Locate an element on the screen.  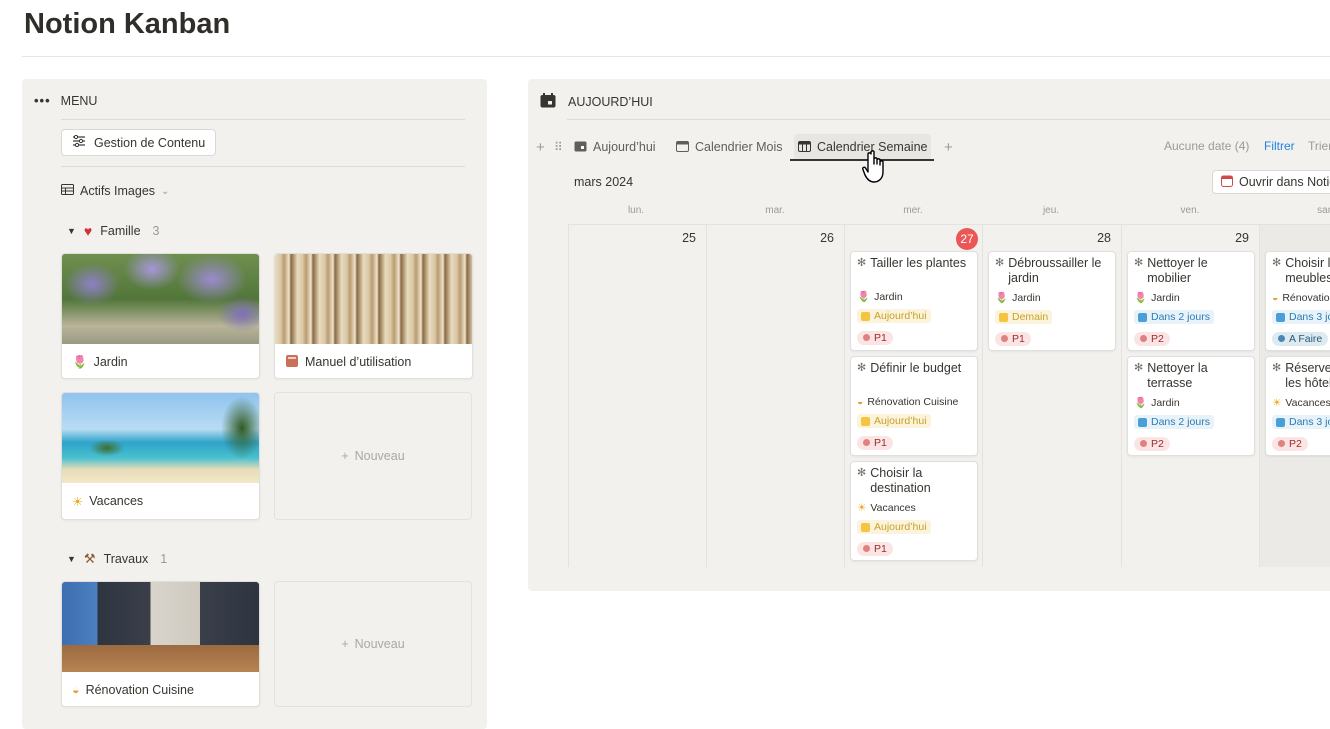
book-icon is located at coordinates (292, 362).